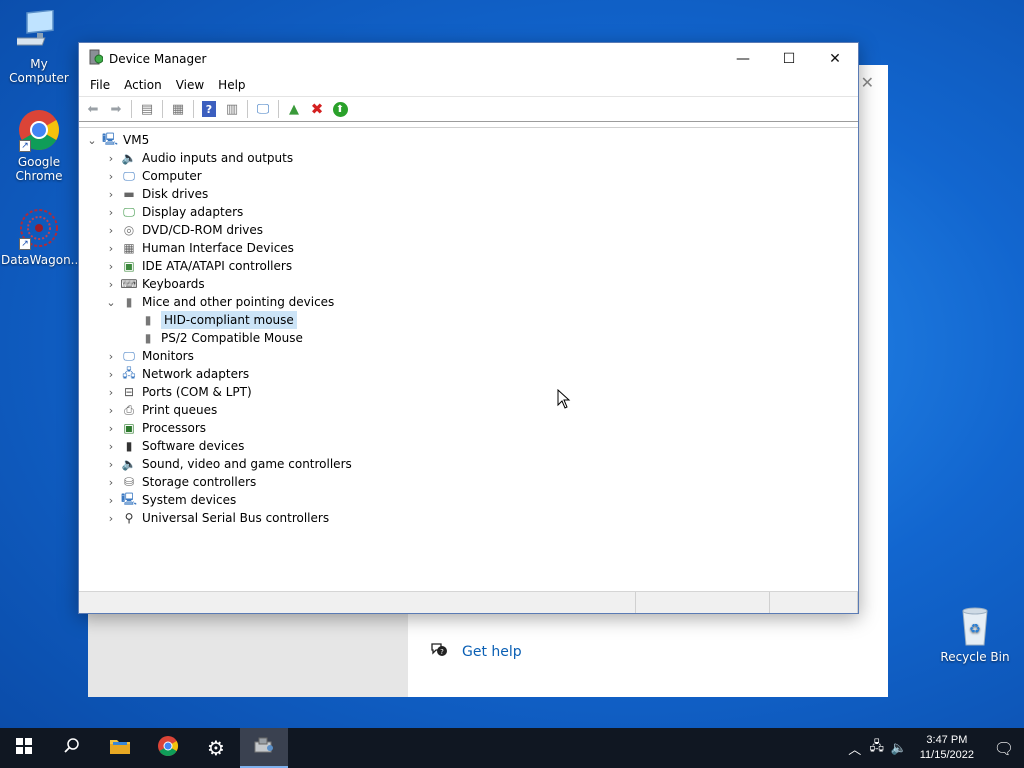  What do you see at coordinates (468, 374) in the screenshot?
I see `tree-category: › 🖧 Network adapters` at bounding box center [468, 374].